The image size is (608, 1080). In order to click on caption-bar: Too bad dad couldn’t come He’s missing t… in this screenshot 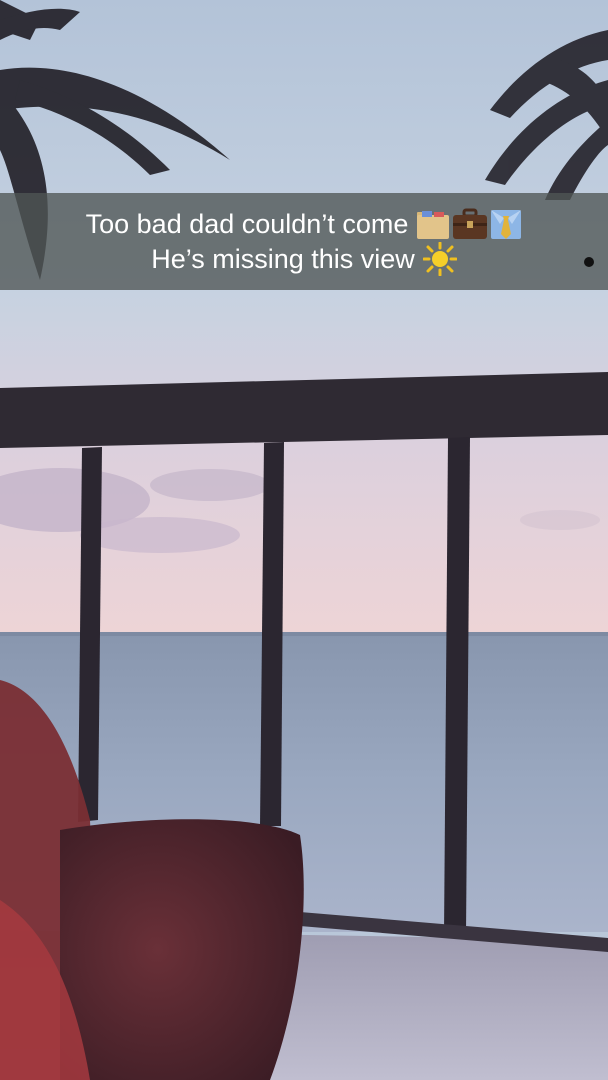, I will do `click(304, 241)`.